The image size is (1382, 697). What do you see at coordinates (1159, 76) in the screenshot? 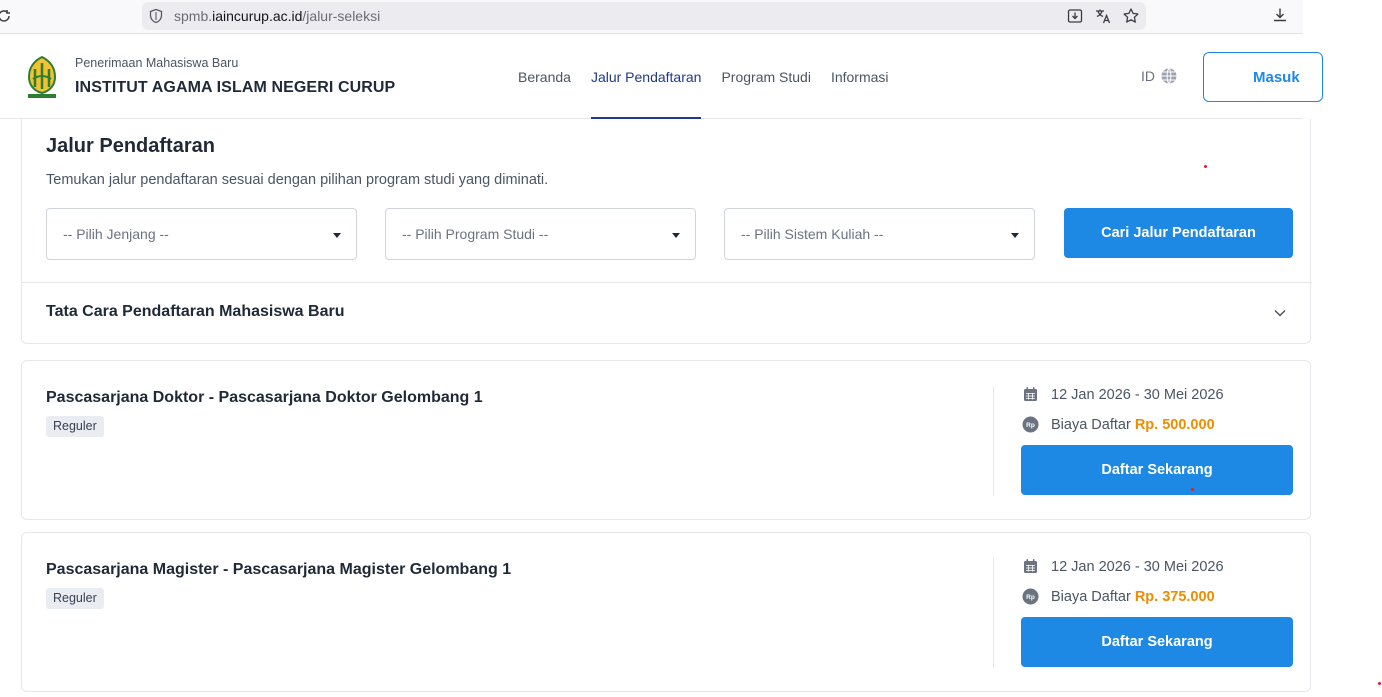
I see `language-switcher: ID` at bounding box center [1159, 76].